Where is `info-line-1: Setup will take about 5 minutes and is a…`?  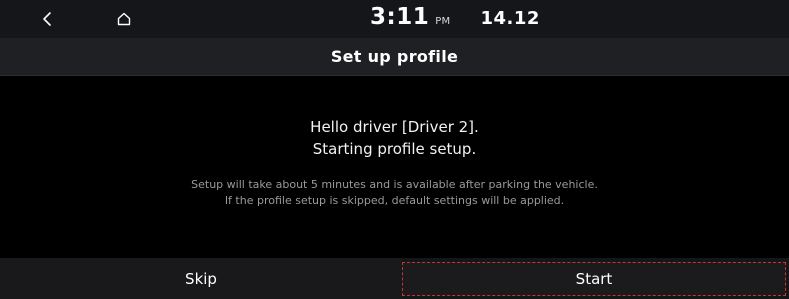 info-line-1: Setup will take about 5 minutes and is a… is located at coordinates (394, 184).